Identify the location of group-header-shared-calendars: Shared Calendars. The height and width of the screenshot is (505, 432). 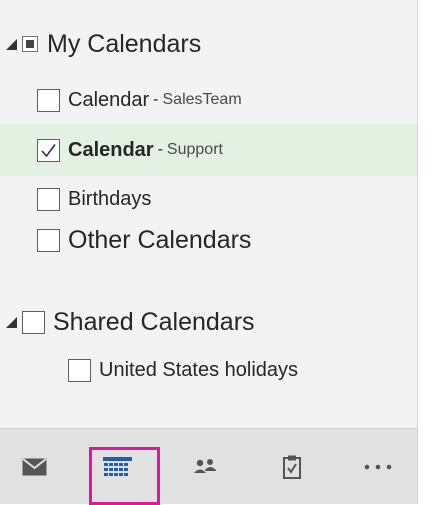
(208, 322).